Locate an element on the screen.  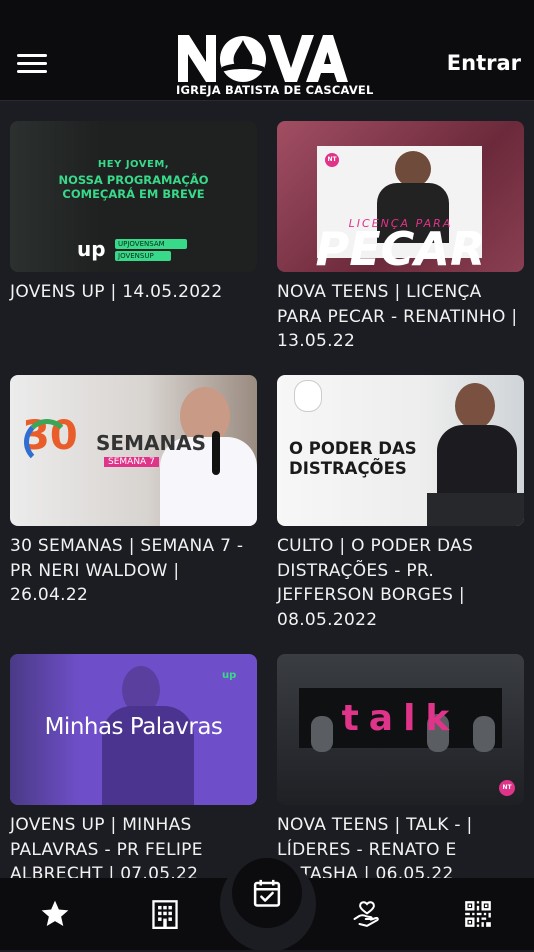
logo-subtitle: IGREJA BATISTA DE CASCAVEL is located at coordinates (275, 90).